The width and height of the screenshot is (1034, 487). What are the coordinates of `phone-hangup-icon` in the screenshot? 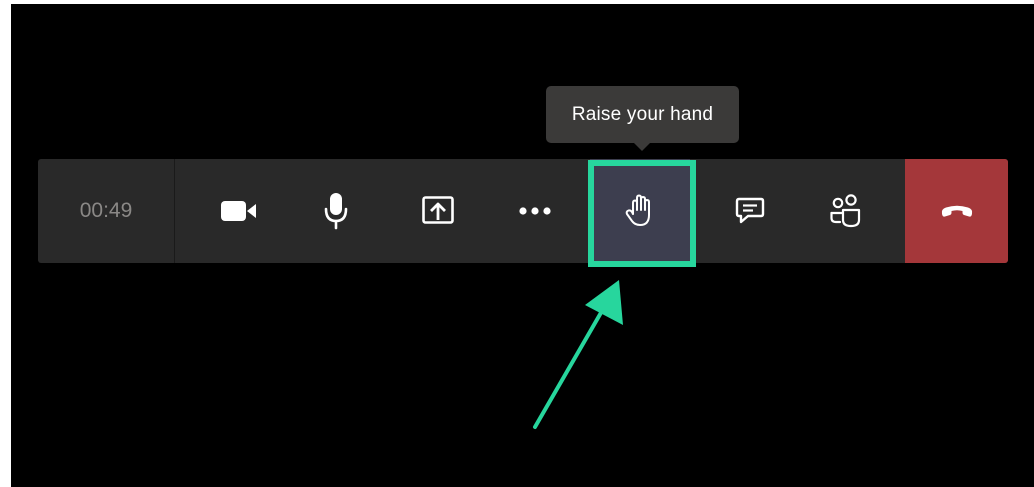 It's located at (957, 211).